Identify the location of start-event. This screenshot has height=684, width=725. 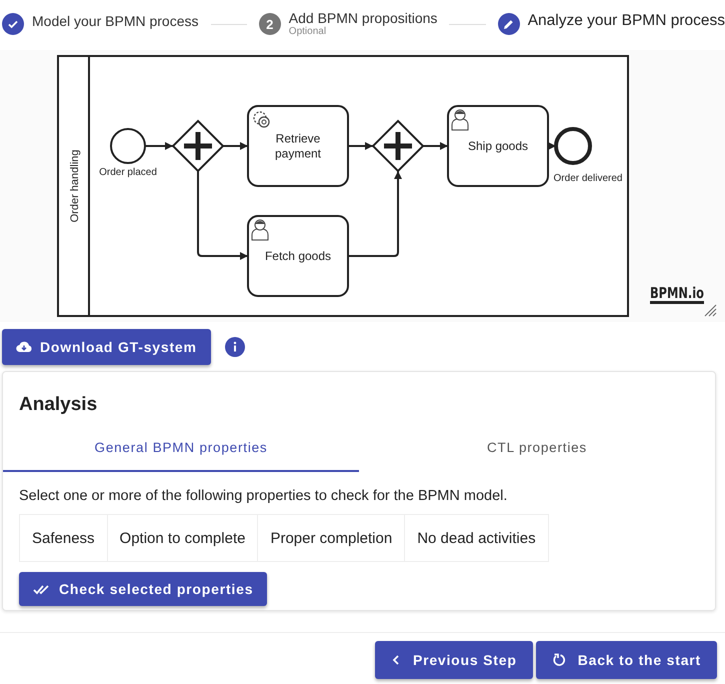
(128, 146).